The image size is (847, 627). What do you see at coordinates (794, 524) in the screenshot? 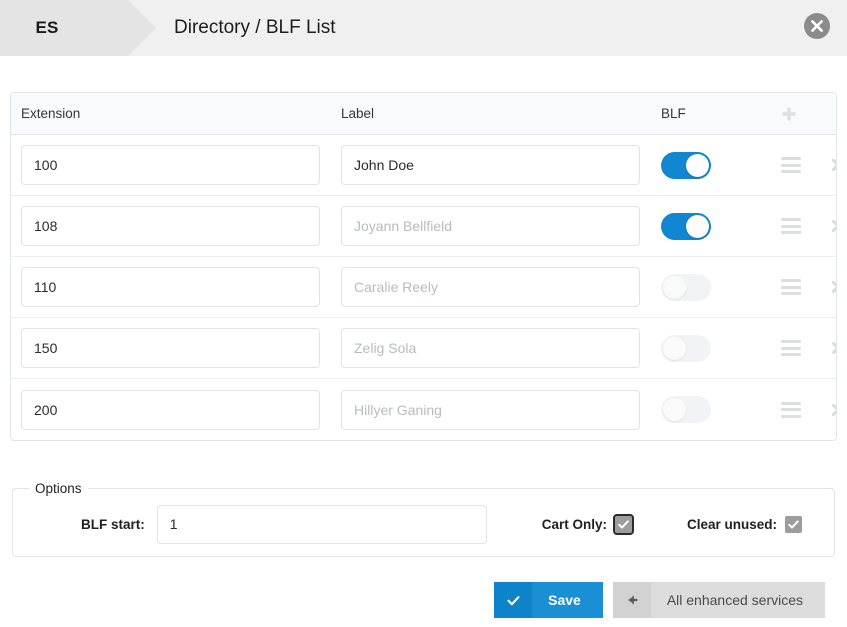
I see `clear-unused-checkbox` at bounding box center [794, 524].